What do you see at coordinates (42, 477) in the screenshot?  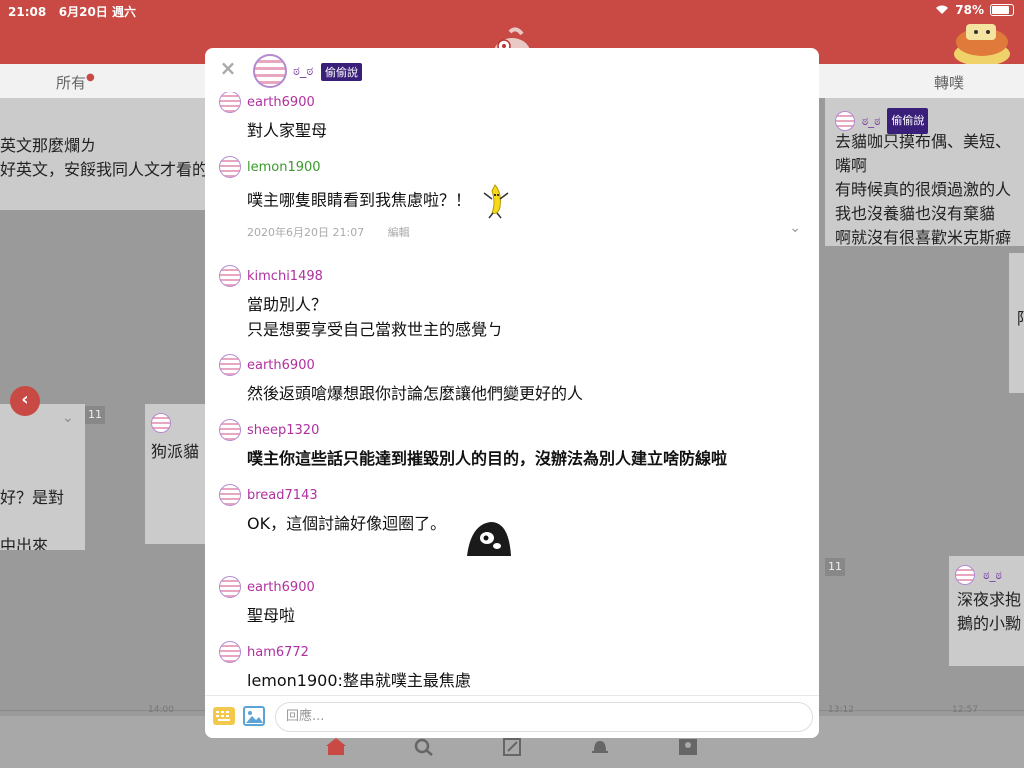 I see `plurk-card: ⌄ 好？是對 中出來` at bounding box center [42, 477].